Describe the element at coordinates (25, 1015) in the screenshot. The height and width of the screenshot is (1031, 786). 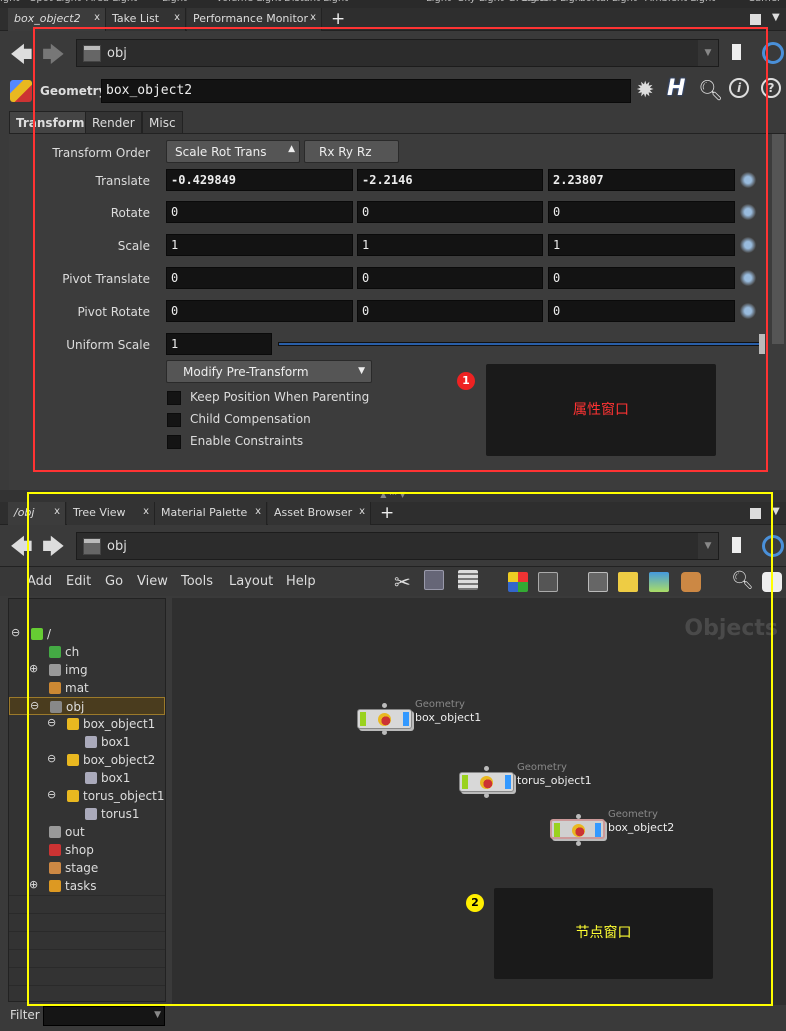
I see `filter-label: Filter` at that location.